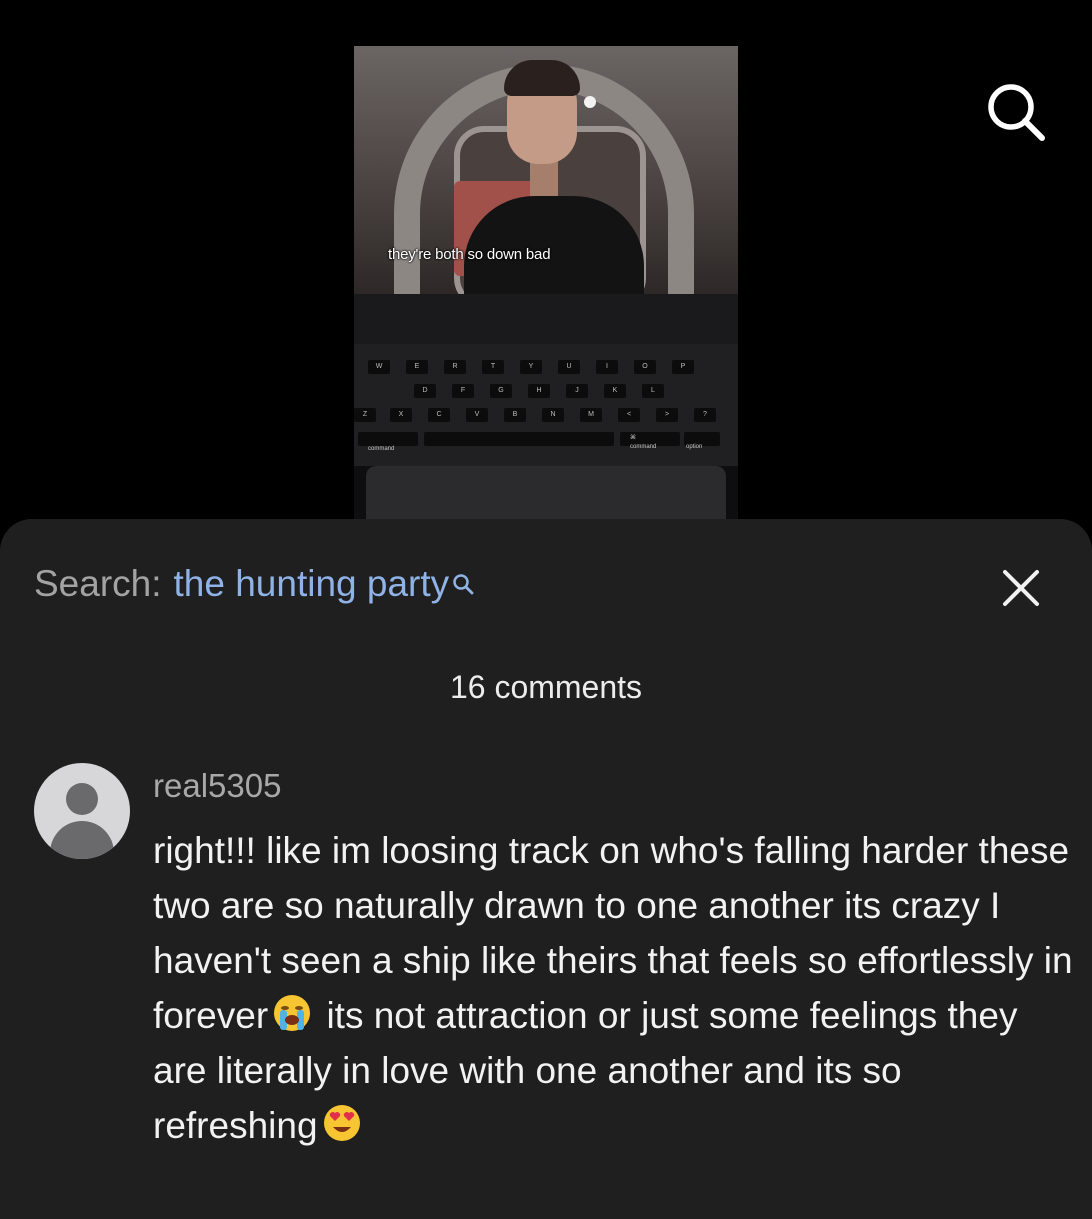 The width and height of the screenshot is (1092, 1219). Describe the element at coordinates (645, 367) in the screenshot. I see `key: O` at that location.